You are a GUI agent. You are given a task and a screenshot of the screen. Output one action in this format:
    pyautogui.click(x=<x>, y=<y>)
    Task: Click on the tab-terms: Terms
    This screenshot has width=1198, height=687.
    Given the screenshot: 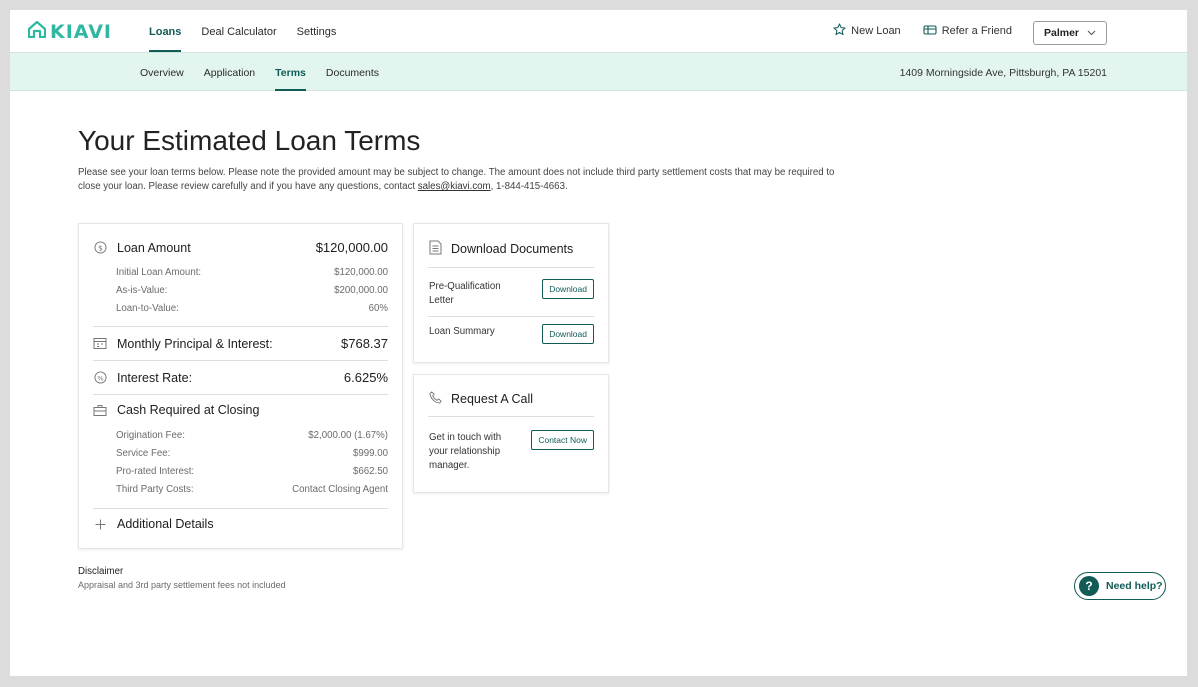 What is the action you would take?
    pyautogui.click(x=290, y=72)
    